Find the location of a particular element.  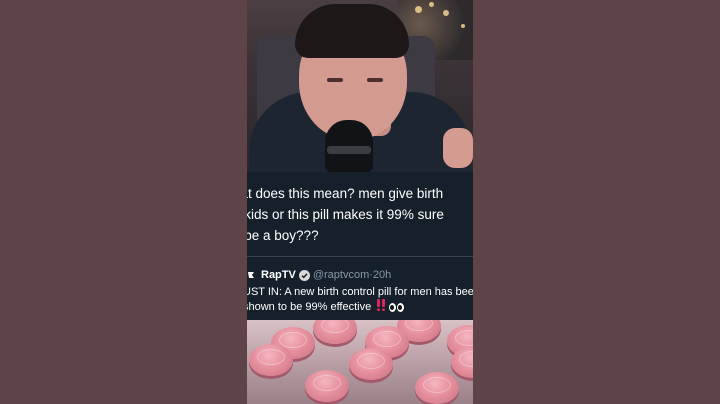

quoted-author-name: RapTV is located at coordinates (278, 275).